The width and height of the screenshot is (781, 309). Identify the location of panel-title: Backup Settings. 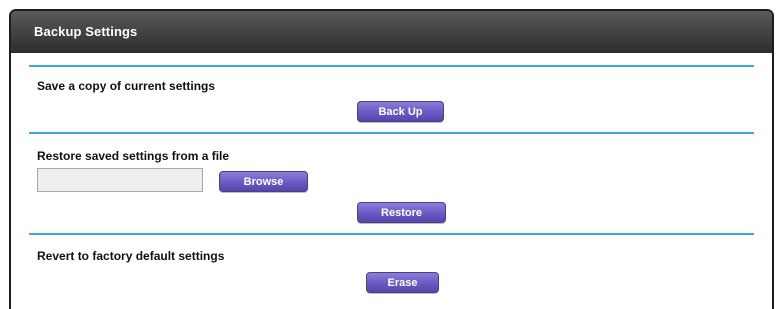
(86, 31).